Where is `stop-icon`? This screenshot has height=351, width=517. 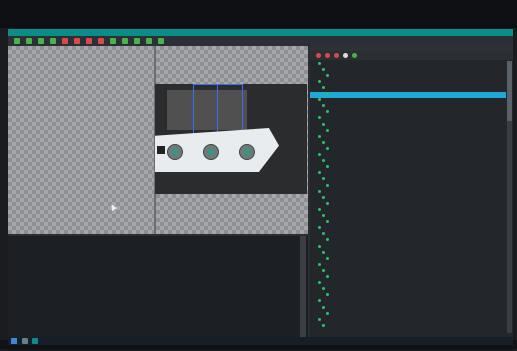 stop-icon is located at coordinates (327, 55).